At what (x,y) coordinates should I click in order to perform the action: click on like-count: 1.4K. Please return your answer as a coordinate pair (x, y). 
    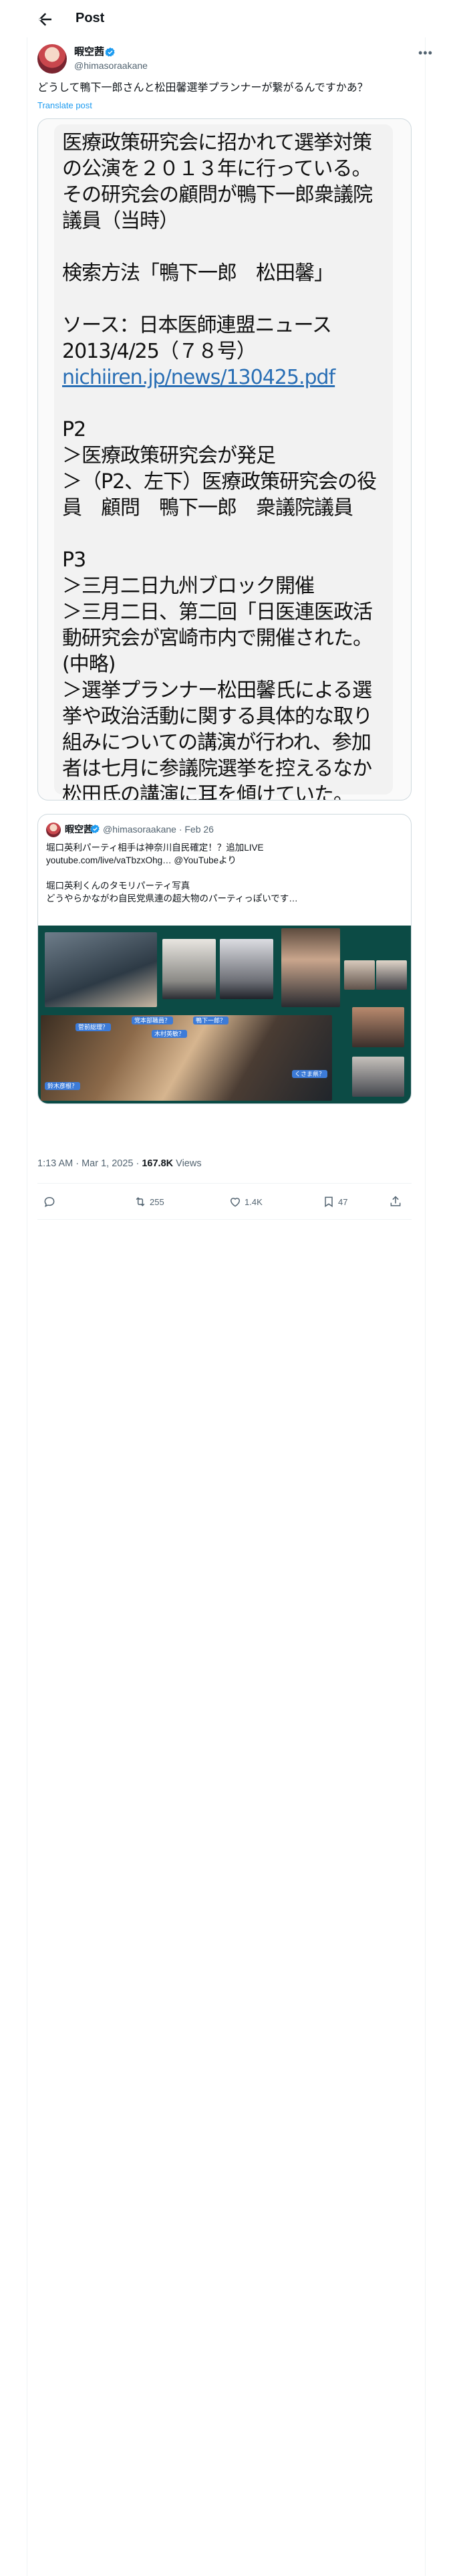
    Looking at the image, I should click on (254, 1201).